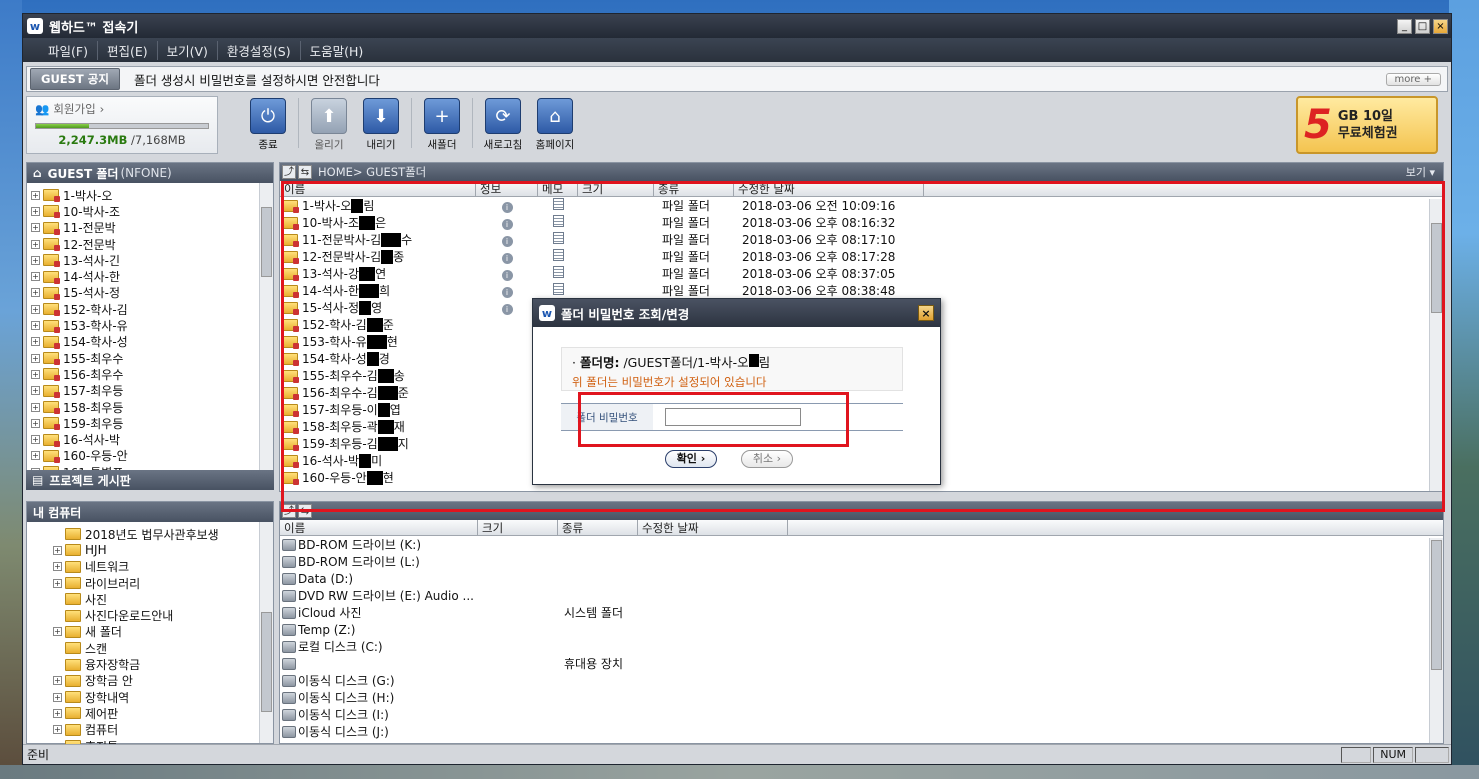 The height and width of the screenshot is (779, 1479). Describe the element at coordinates (861, 697) in the screenshot. I see `table-row: 이동식 디스크 (H:)` at that location.